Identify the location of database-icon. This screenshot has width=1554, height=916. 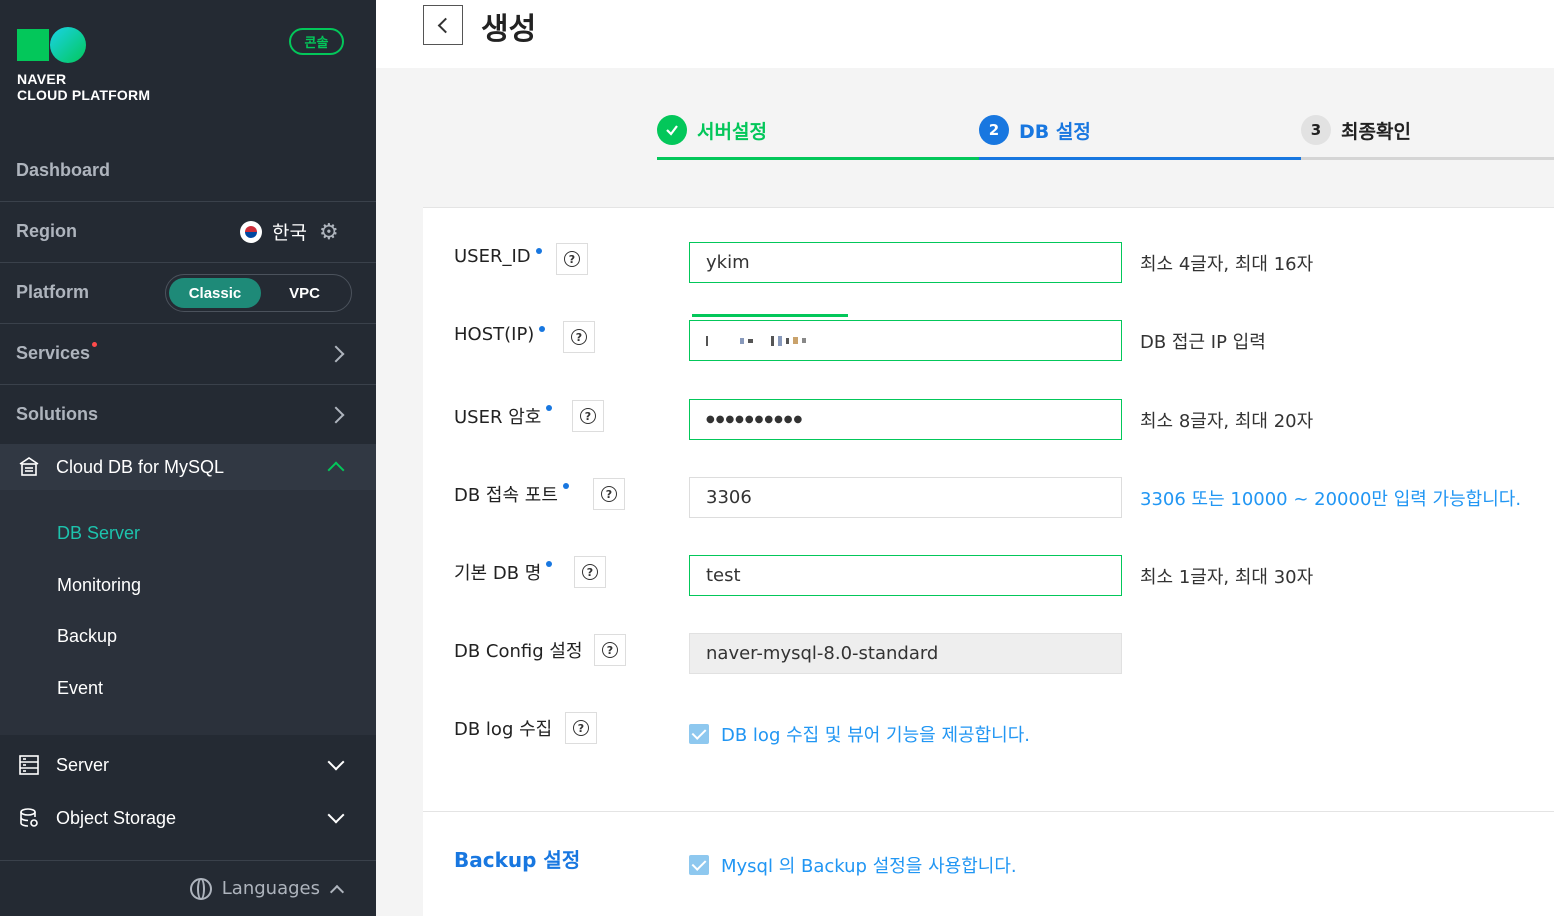
(29, 467).